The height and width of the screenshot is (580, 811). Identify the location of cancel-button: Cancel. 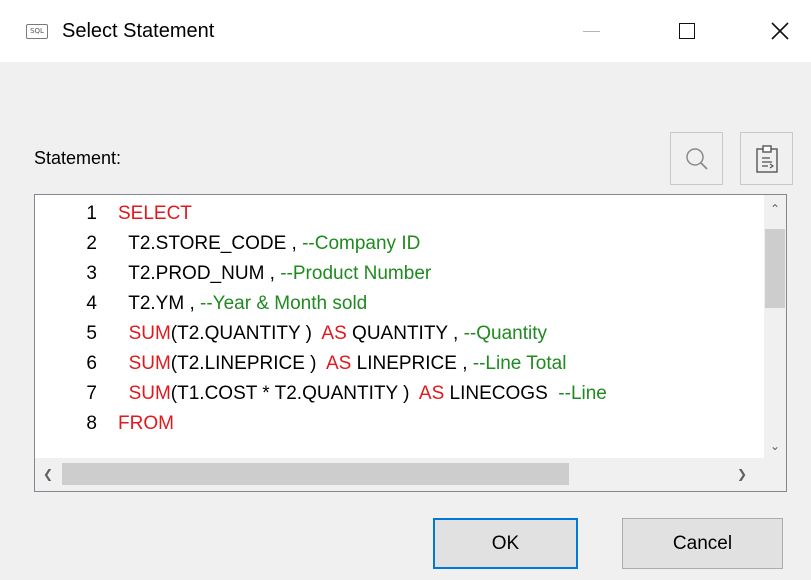
(702, 543).